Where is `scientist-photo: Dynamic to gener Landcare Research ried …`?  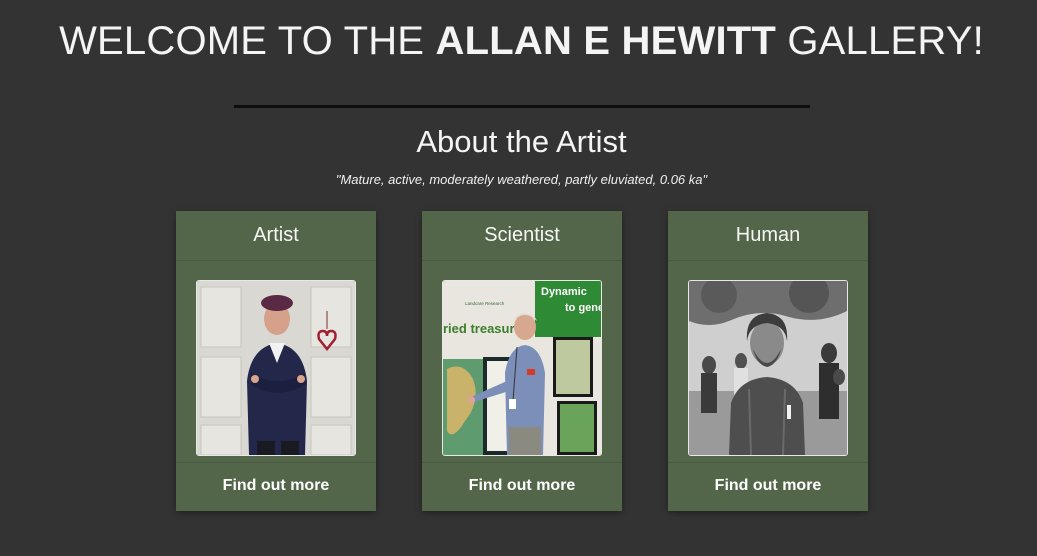
scientist-photo: Dynamic to gener Landcare Research ried … is located at coordinates (522, 368).